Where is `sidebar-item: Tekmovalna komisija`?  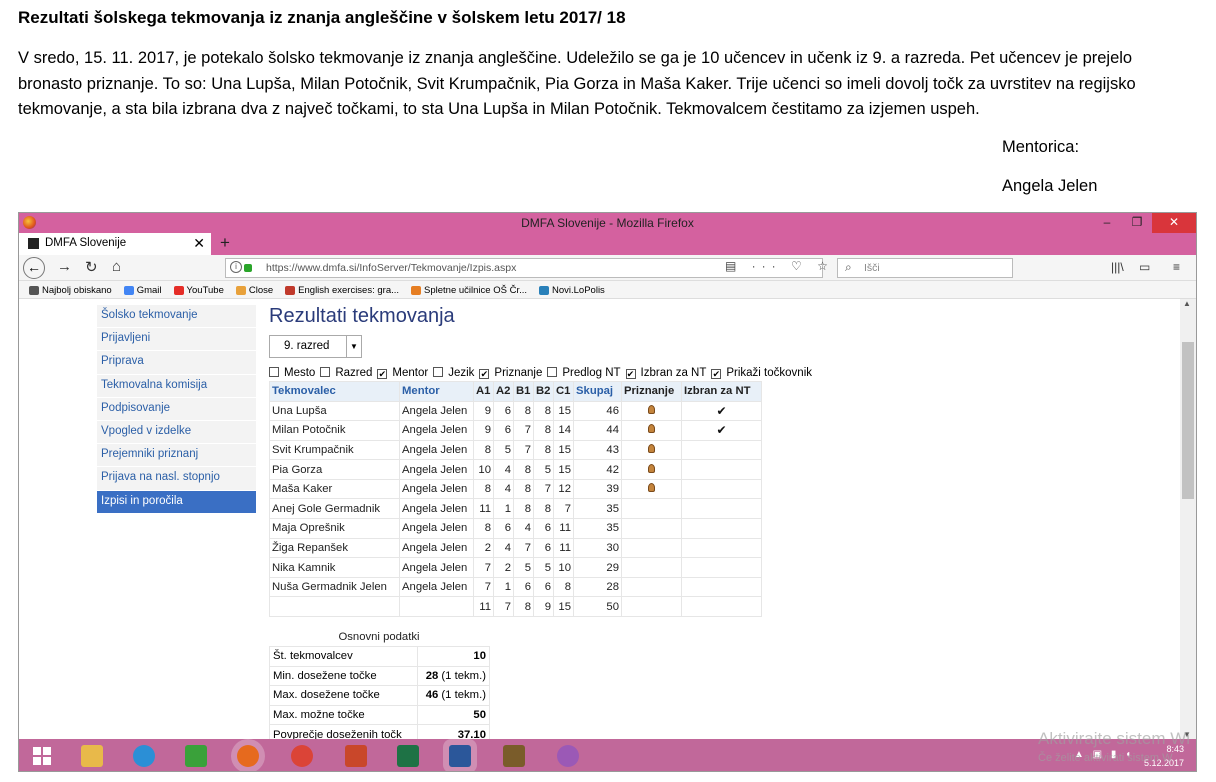
sidebar-item: Tekmovalna komisija is located at coordinates (176, 386).